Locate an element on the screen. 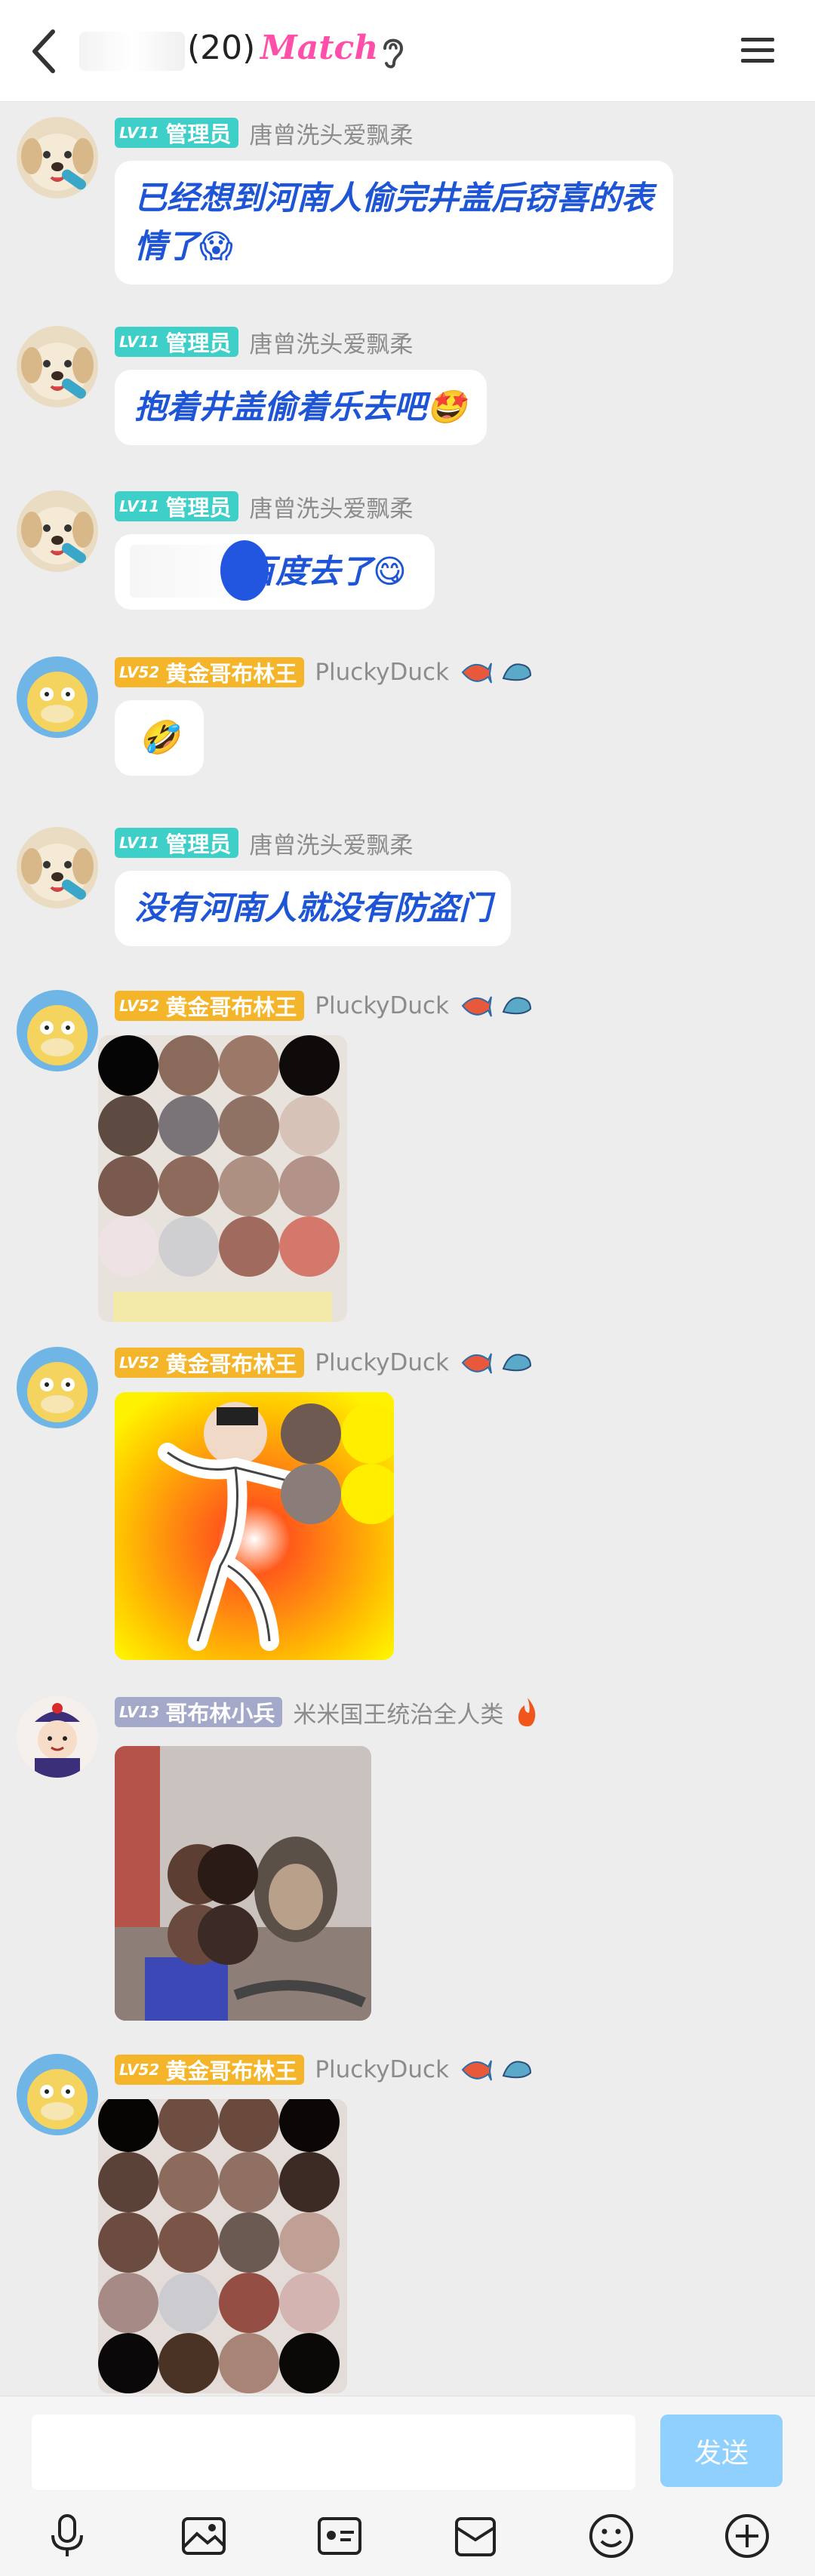  ear-icon is located at coordinates (392, 51).